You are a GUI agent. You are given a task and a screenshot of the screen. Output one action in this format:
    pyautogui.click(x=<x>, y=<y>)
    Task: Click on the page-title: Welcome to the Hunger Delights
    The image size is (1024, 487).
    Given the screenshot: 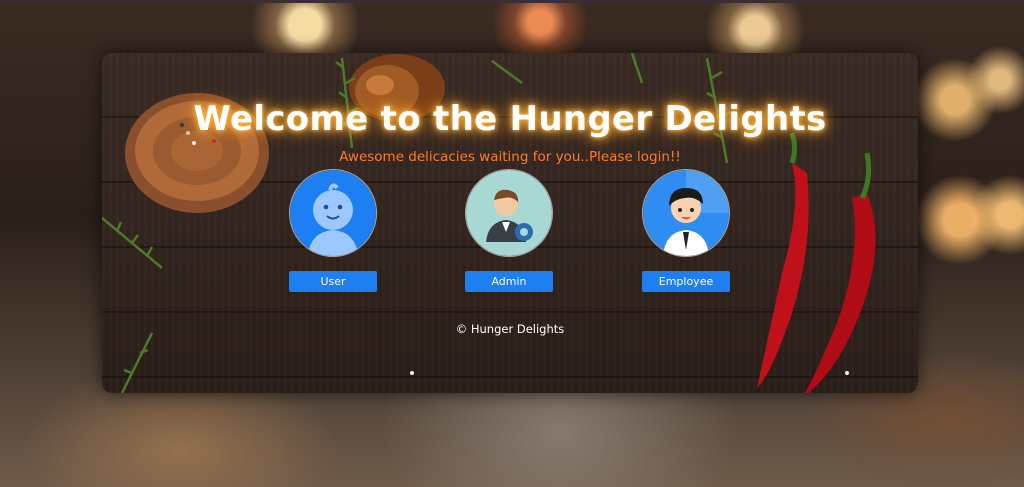 What is the action you would take?
    pyautogui.click(x=510, y=119)
    